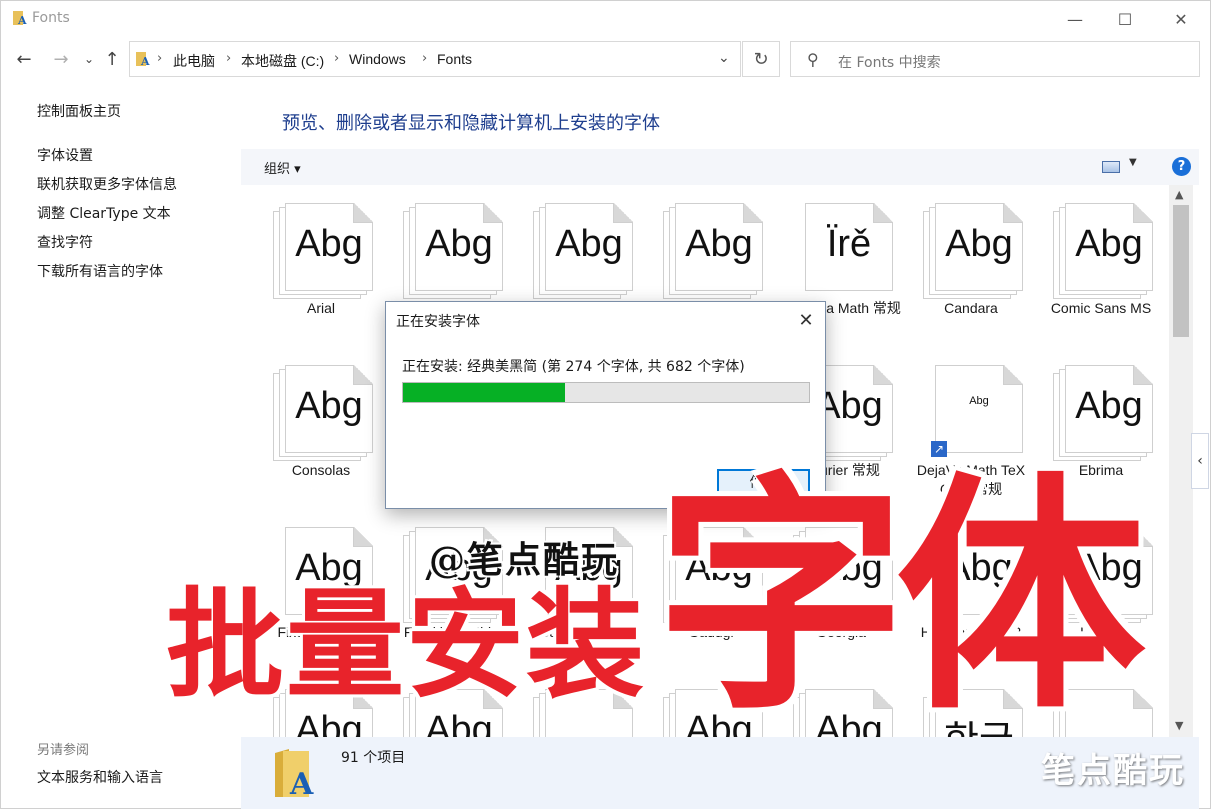  Describe the element at coordinates (471, 123) in the screenshot. I see `page-heading: 预览、删除或者显示和隐藏计算机上安装的字体` at that location.